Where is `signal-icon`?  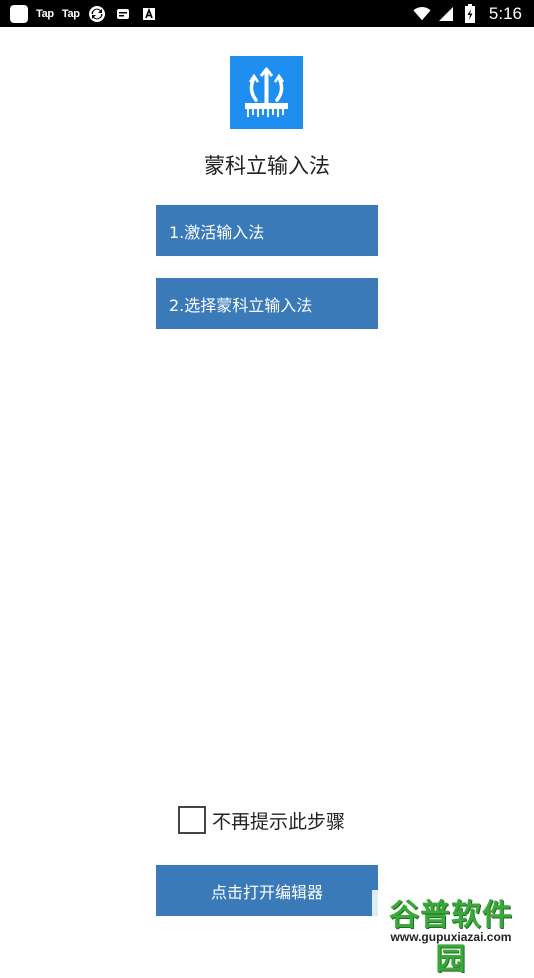 signal-icon is located at coordinates (446, 14).